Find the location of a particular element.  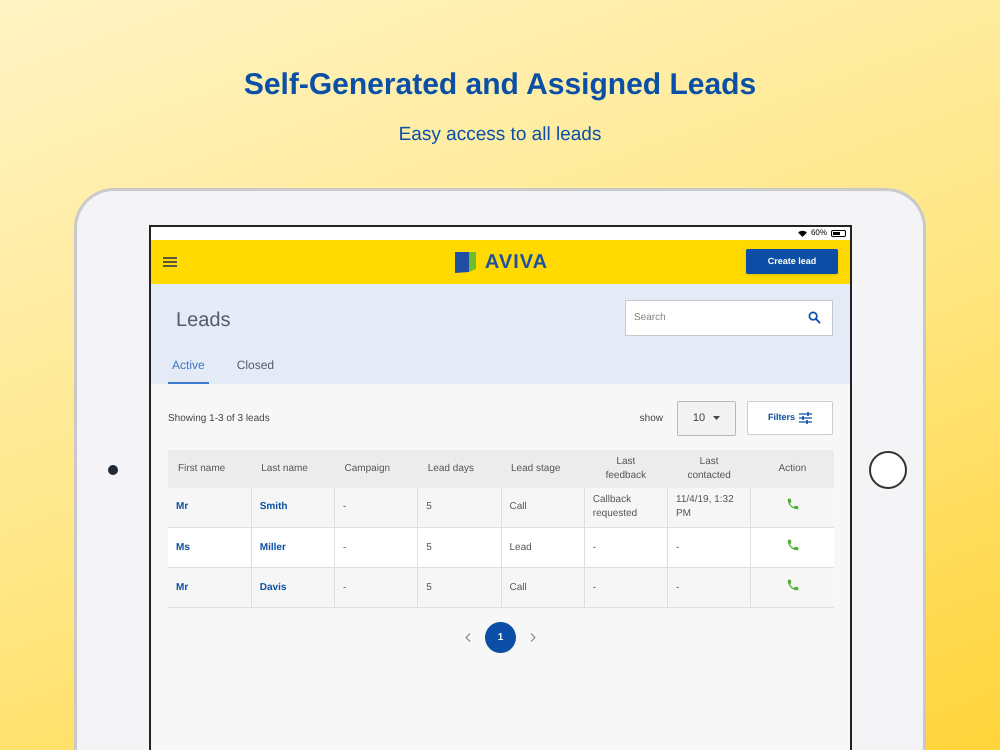

column-header: Action is located at coordinates (792, 469).